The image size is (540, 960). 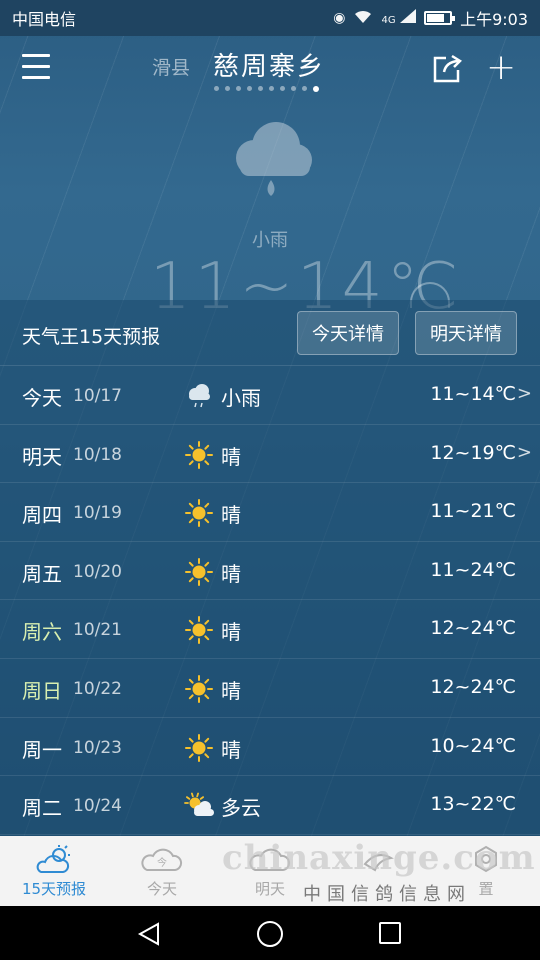 What do you see at coordinates (473, 452) in the screenshot?
I see `forecast-temp: 12~19℃` at bounding box center [473, 452].